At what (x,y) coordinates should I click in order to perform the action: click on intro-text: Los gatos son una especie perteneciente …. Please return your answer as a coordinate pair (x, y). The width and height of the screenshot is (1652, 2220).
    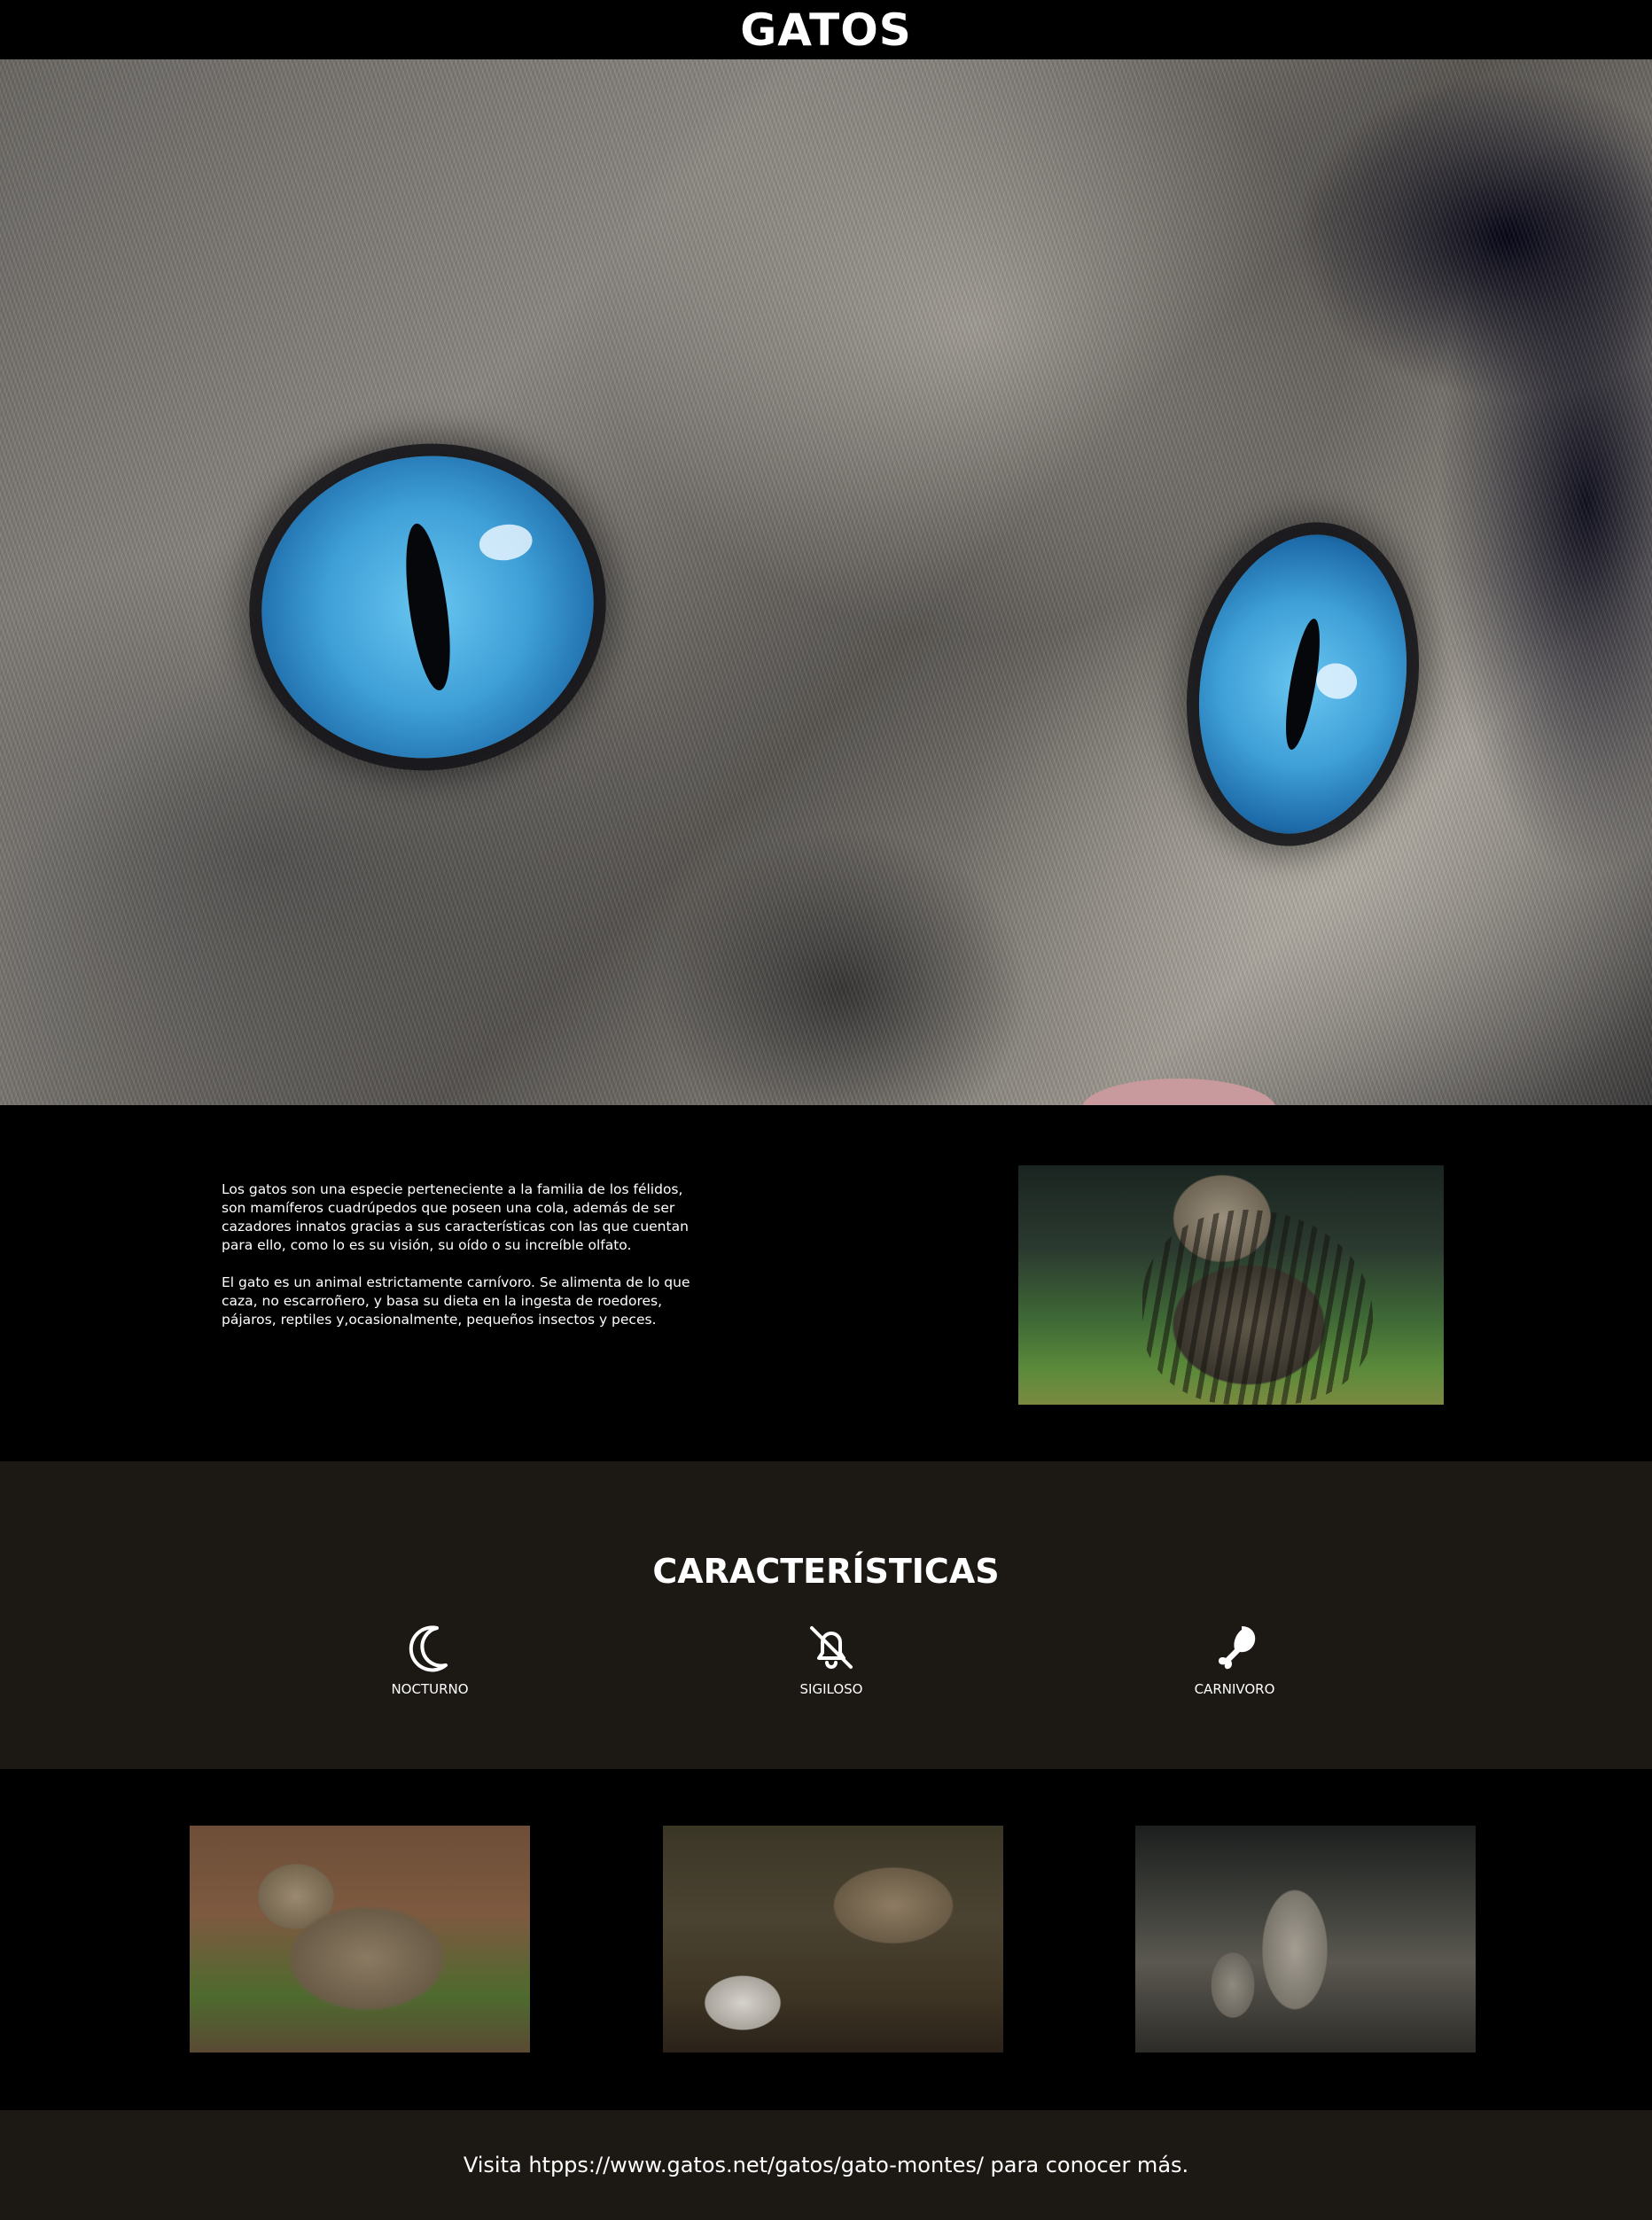
    Looking at the image, I should click on (461, 1264).